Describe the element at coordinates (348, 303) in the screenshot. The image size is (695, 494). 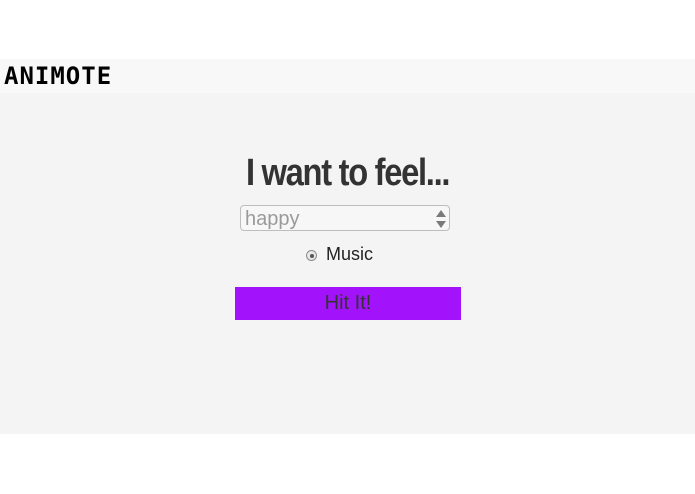
I see `hit-it-button: Hit It!` at that location.